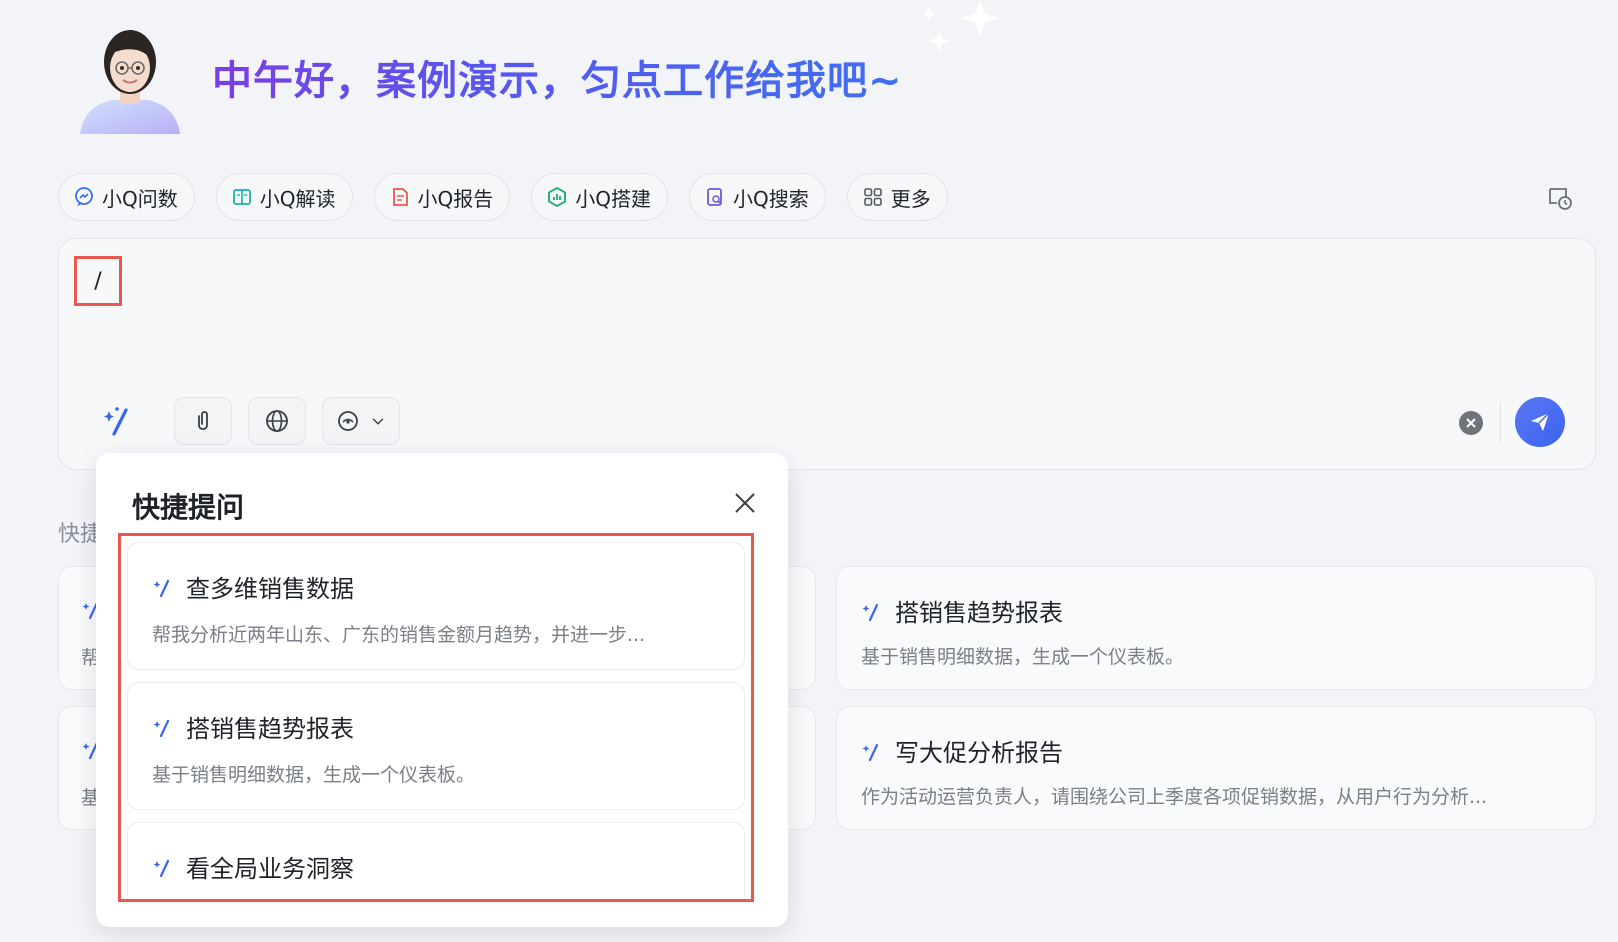  What do you see at coordinates (84, 196) in the screenshot?
I see `chat-data-icon` at bounding box center [84, 196].